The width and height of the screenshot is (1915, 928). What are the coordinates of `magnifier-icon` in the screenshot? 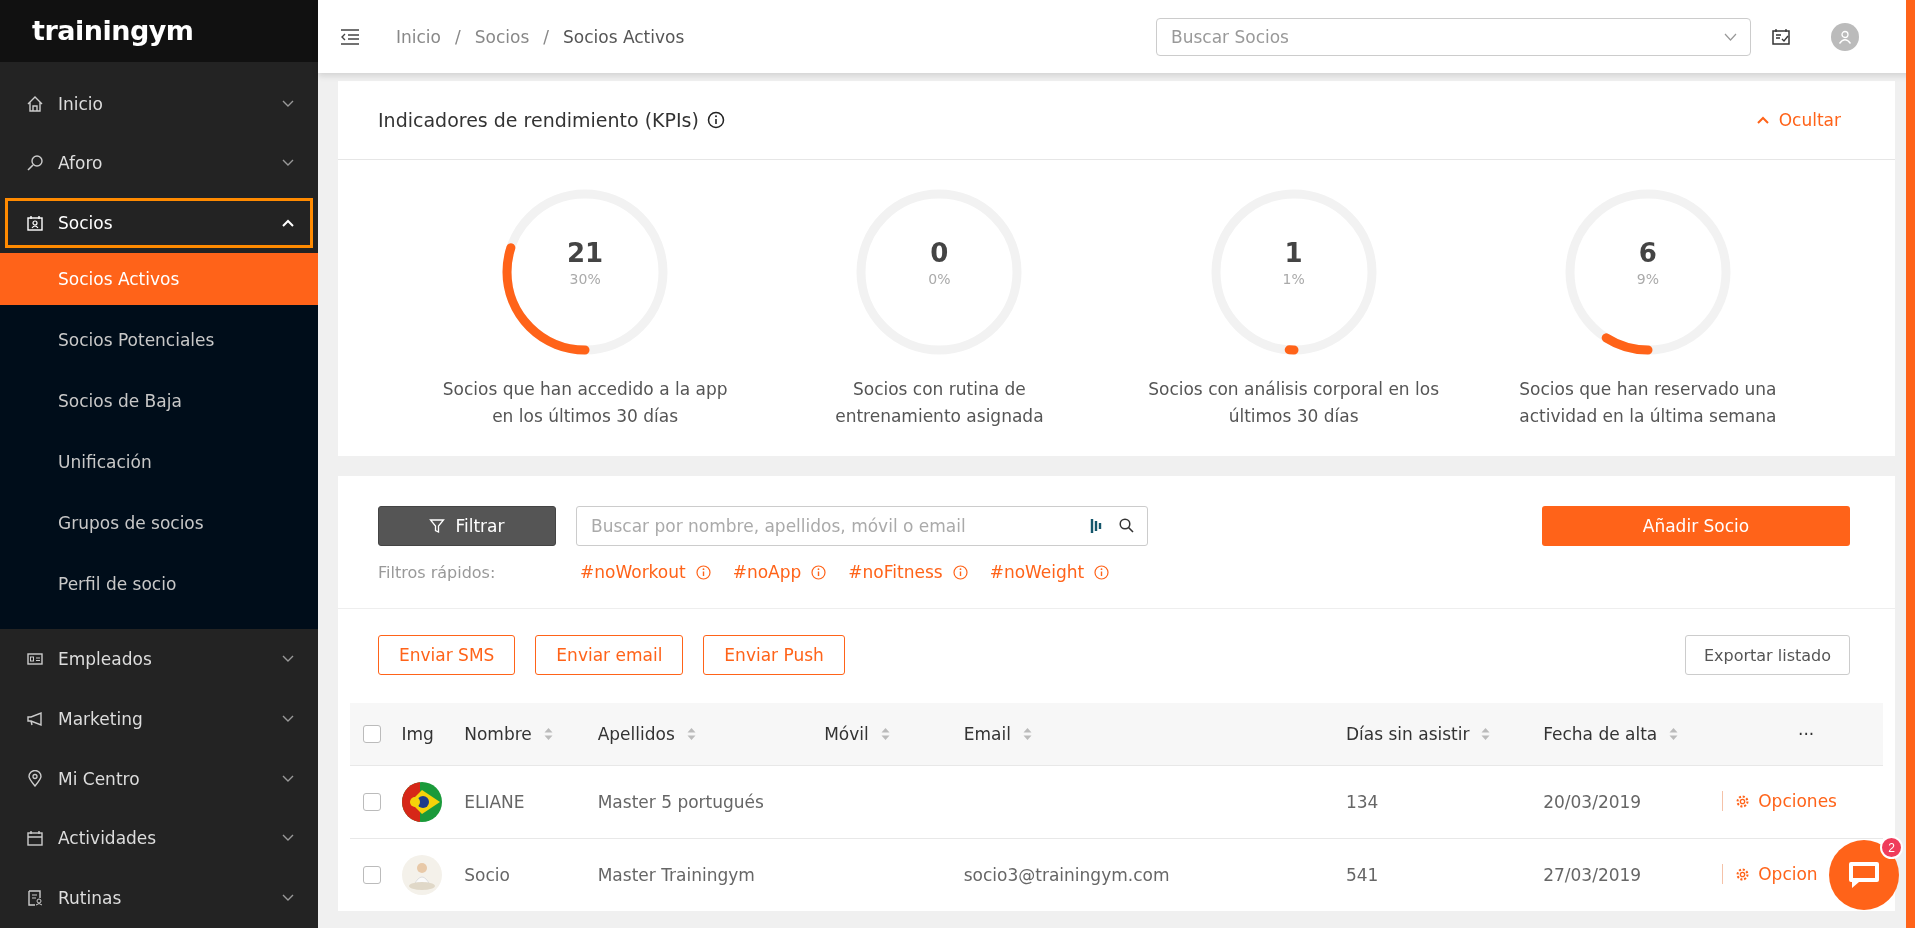 It's located at (35, 163).